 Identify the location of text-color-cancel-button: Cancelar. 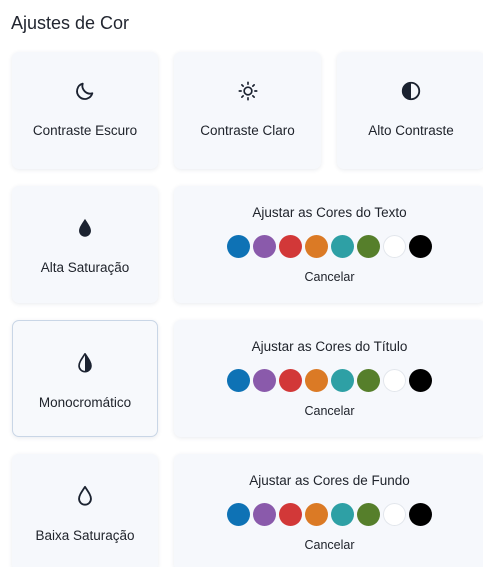
(328, 277).